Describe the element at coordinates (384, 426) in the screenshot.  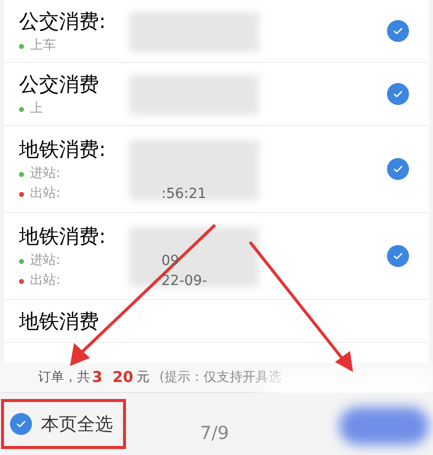
I see `blurred-button` at that location.